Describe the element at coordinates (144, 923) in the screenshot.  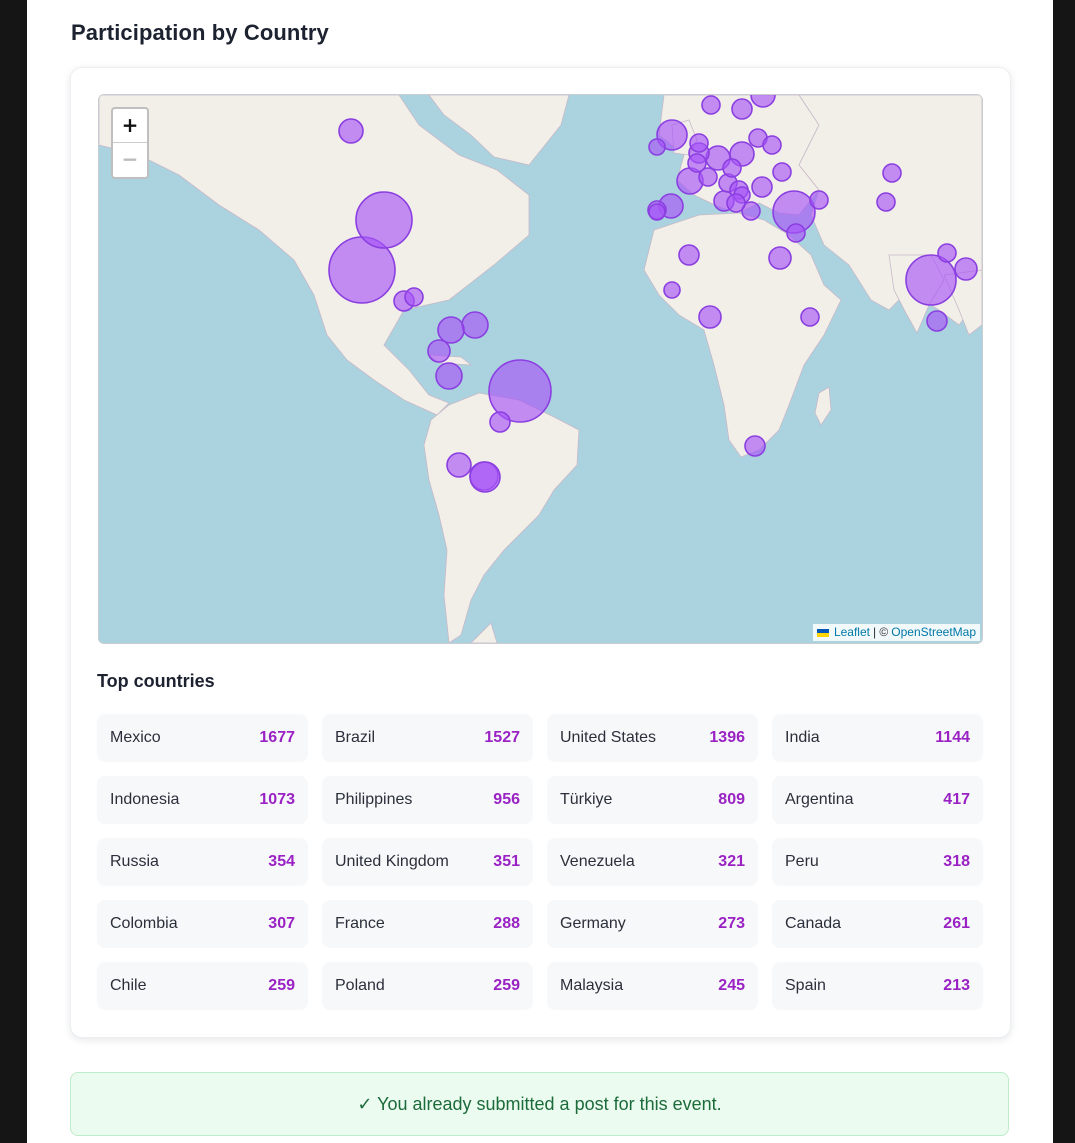
I see `country-name: Colombia` at that location.